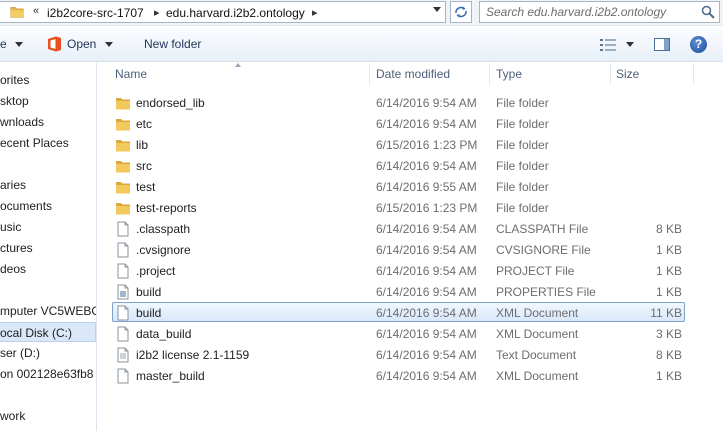 The image size is (723, 431). What do you see at coordinates (109, 44) in the screenshot?
I see `open-dropdown-icon` at bounding box center [109, 44].